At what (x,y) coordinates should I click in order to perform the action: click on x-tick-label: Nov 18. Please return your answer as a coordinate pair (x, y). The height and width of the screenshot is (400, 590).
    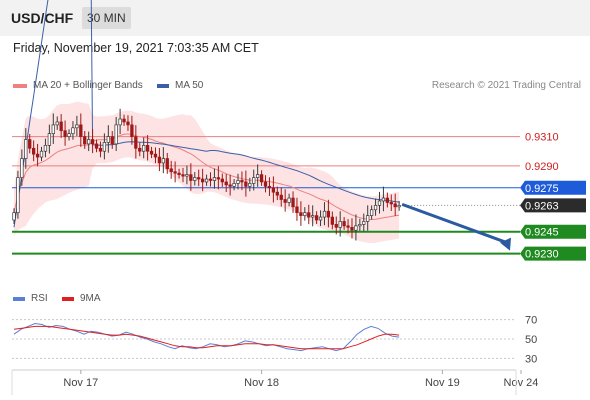
    Looking at the image, I should click on (261, 383).